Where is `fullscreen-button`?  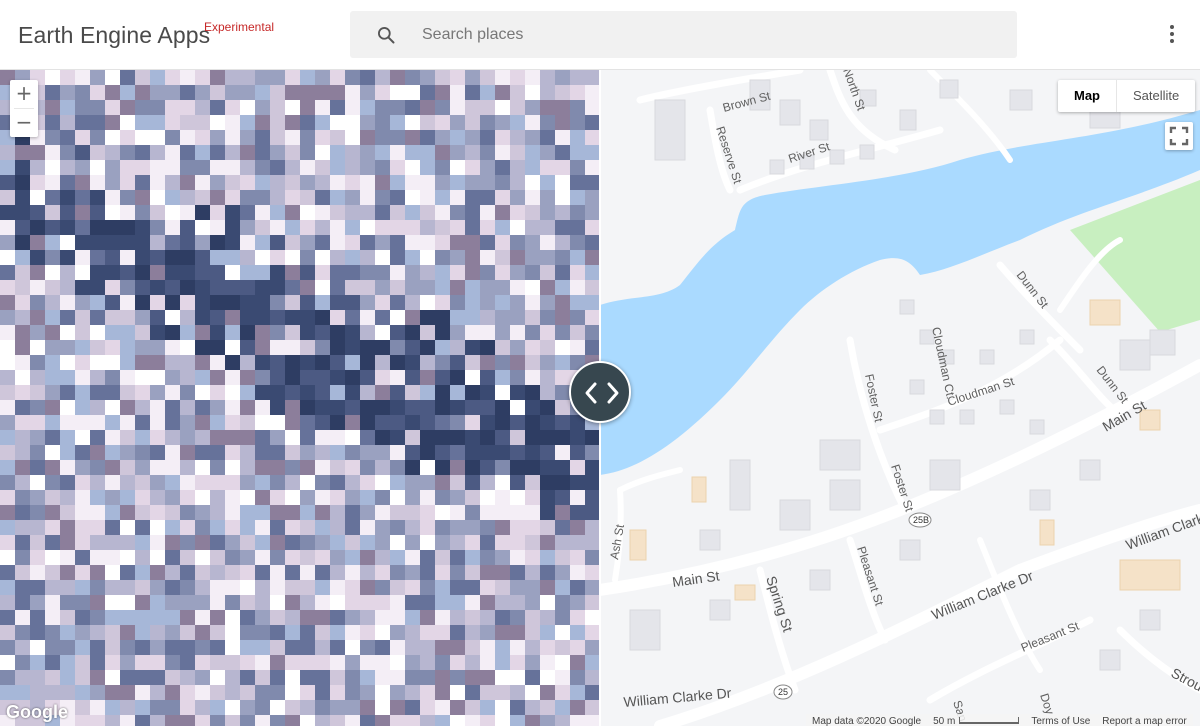
fullscreen-button is located at coordinates (1179, 136).